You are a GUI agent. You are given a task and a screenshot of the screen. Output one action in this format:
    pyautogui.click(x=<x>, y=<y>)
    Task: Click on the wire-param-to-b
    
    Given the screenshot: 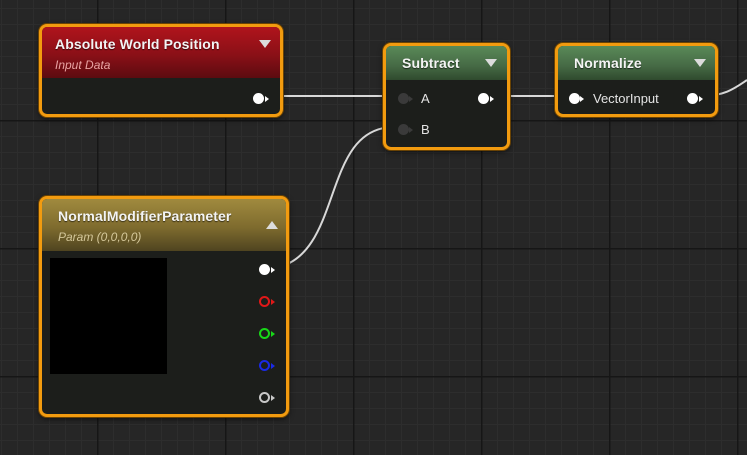 What is the action you would take?
    pyautogui.click(x=335, y=197)
    